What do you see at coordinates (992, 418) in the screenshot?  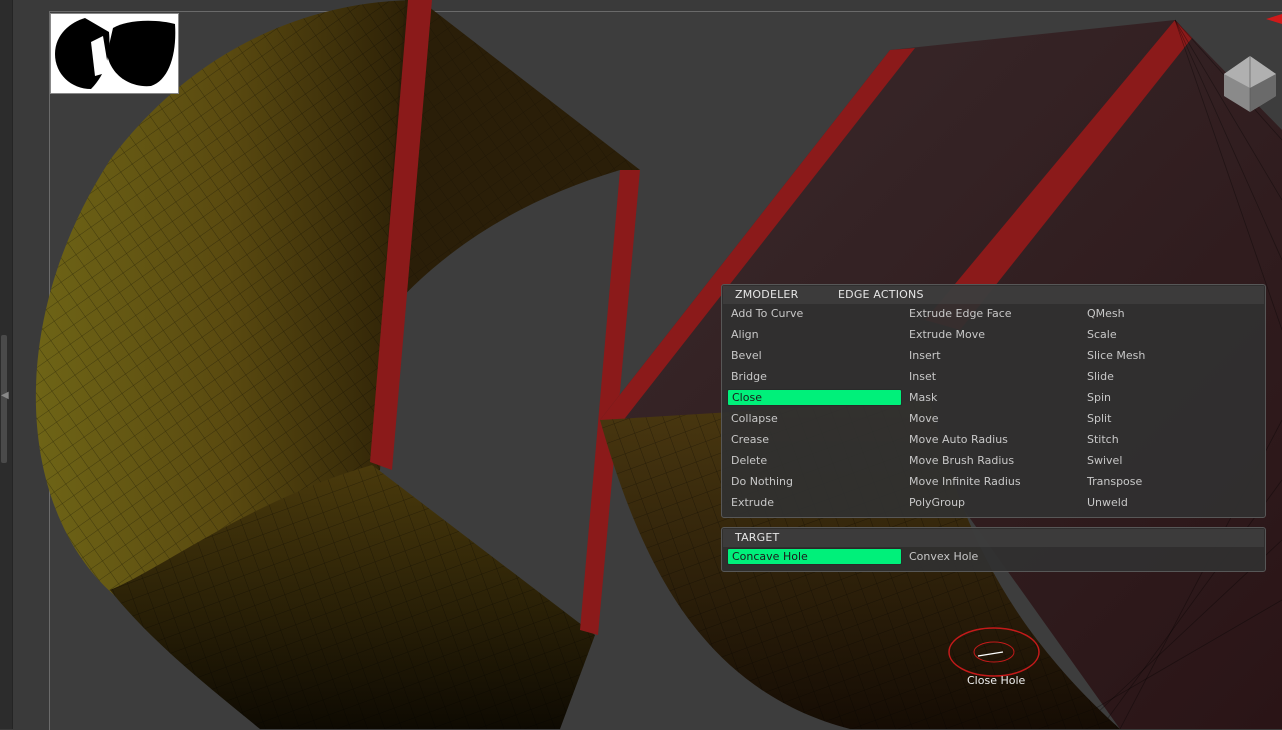 I see `action-move: Move` at bounding box center [992, 418].